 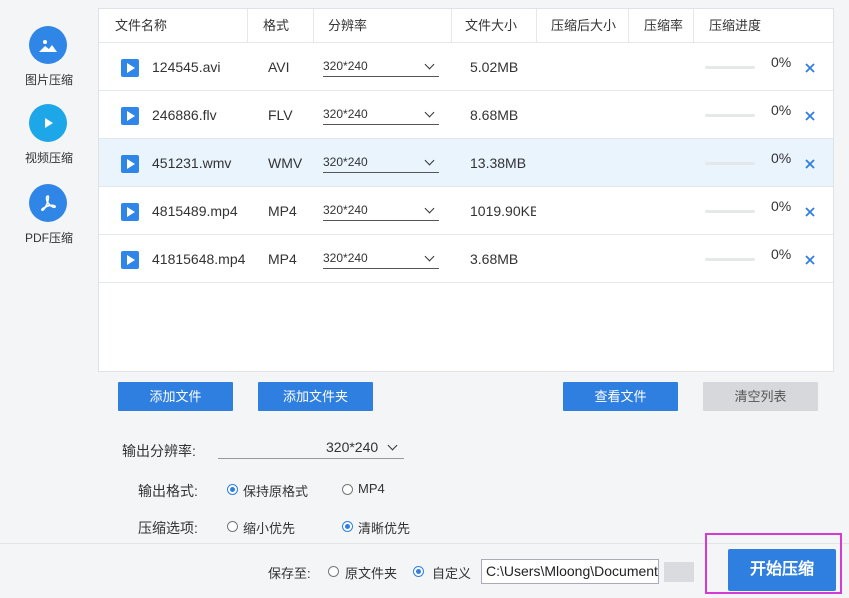 What do you see at coordinates (333, 571) in the screenshot?
I see `save-original-radio` at bounding box center [333, 571].